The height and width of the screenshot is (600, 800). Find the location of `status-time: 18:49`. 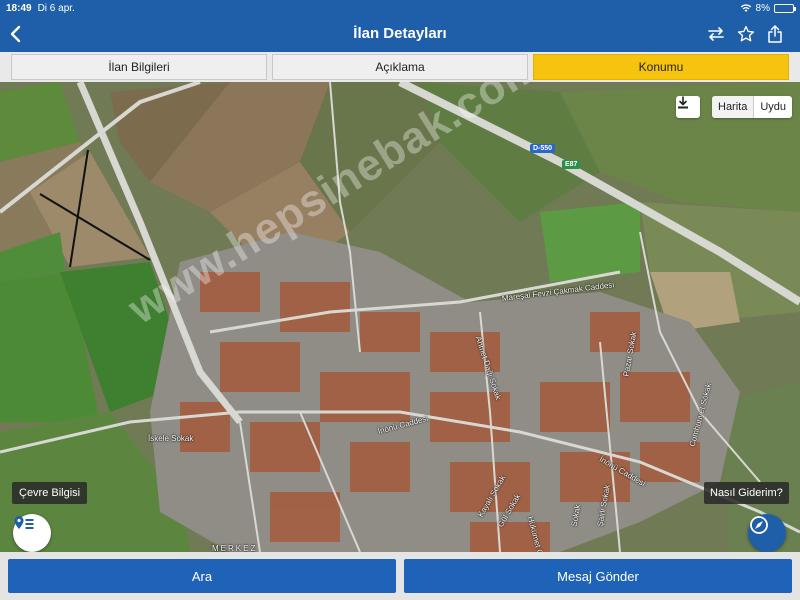

status-time: 18:49 is located at coordinates (19, 8).